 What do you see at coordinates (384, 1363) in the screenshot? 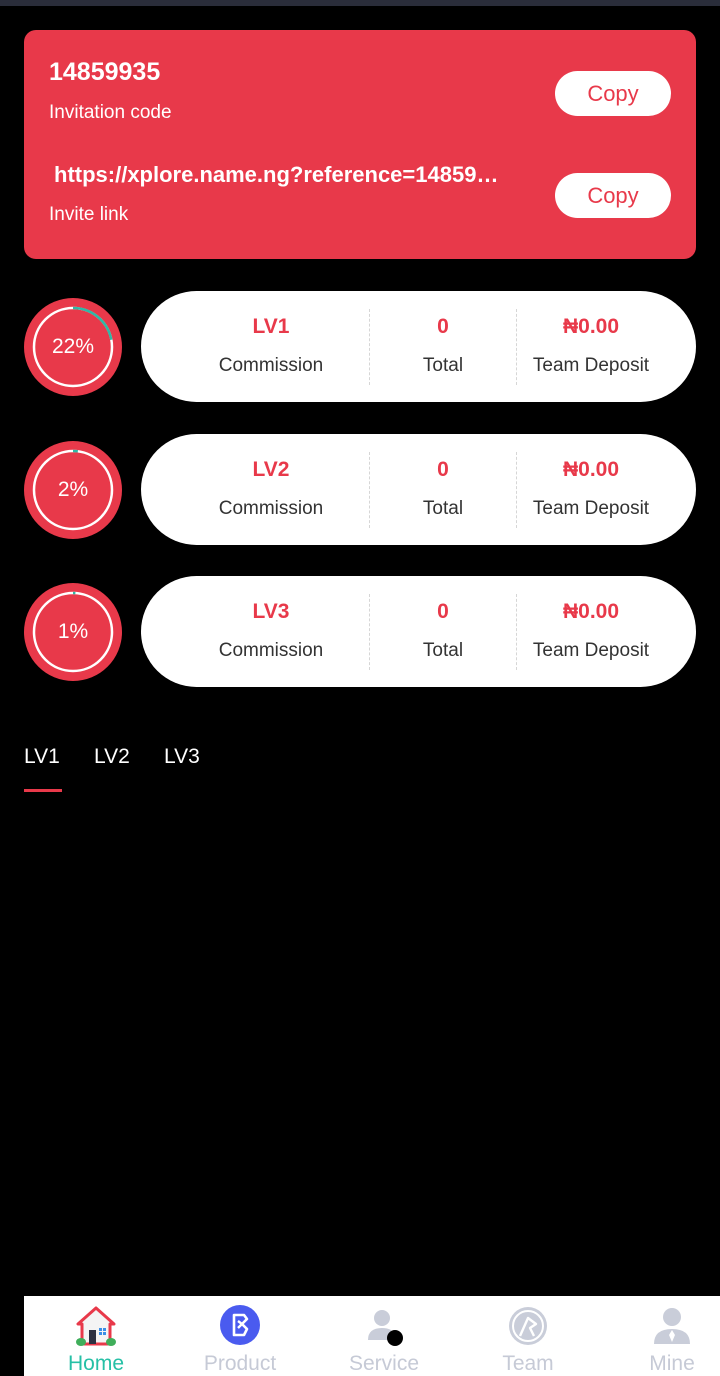
I see `nav-label-service: Service` at bounding box center [384, 1363].